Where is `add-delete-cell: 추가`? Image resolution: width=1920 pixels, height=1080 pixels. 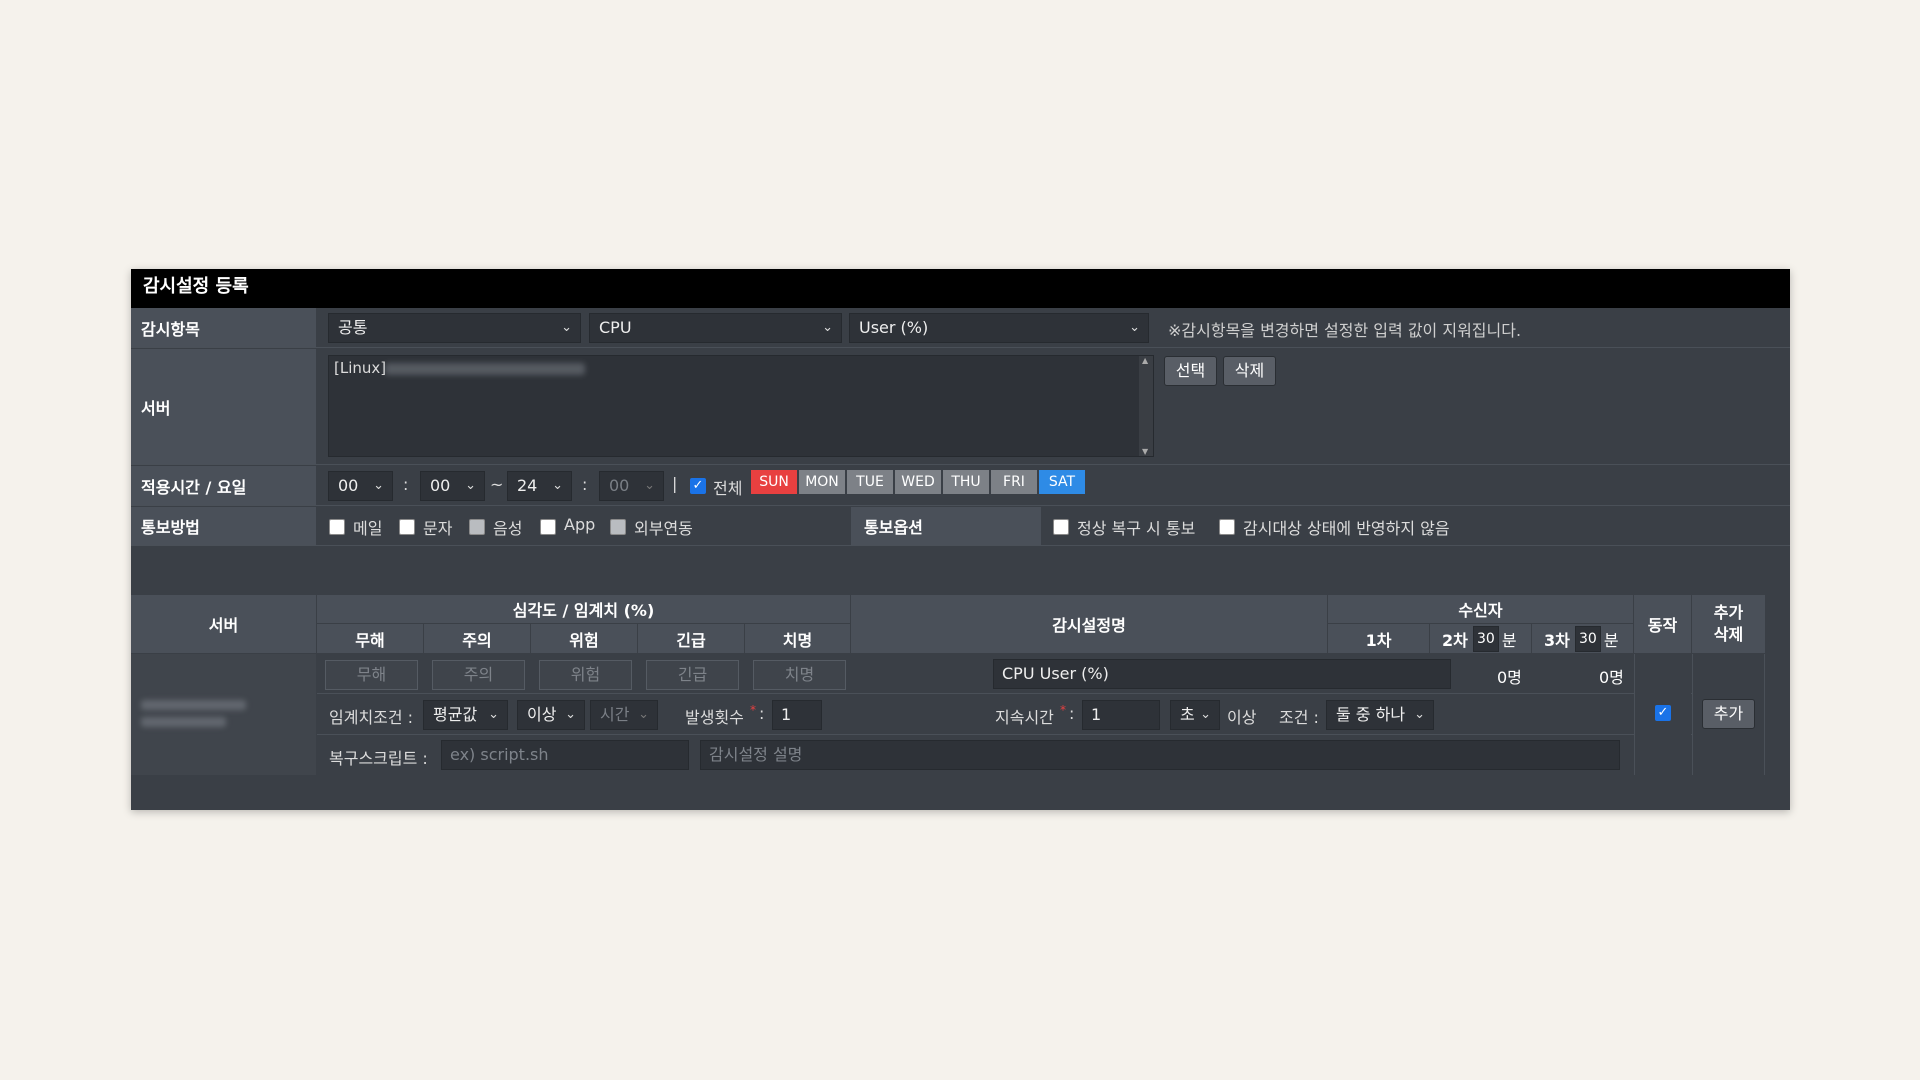 add-delete-cell: 추가 is located at coordinates (1728, 714).